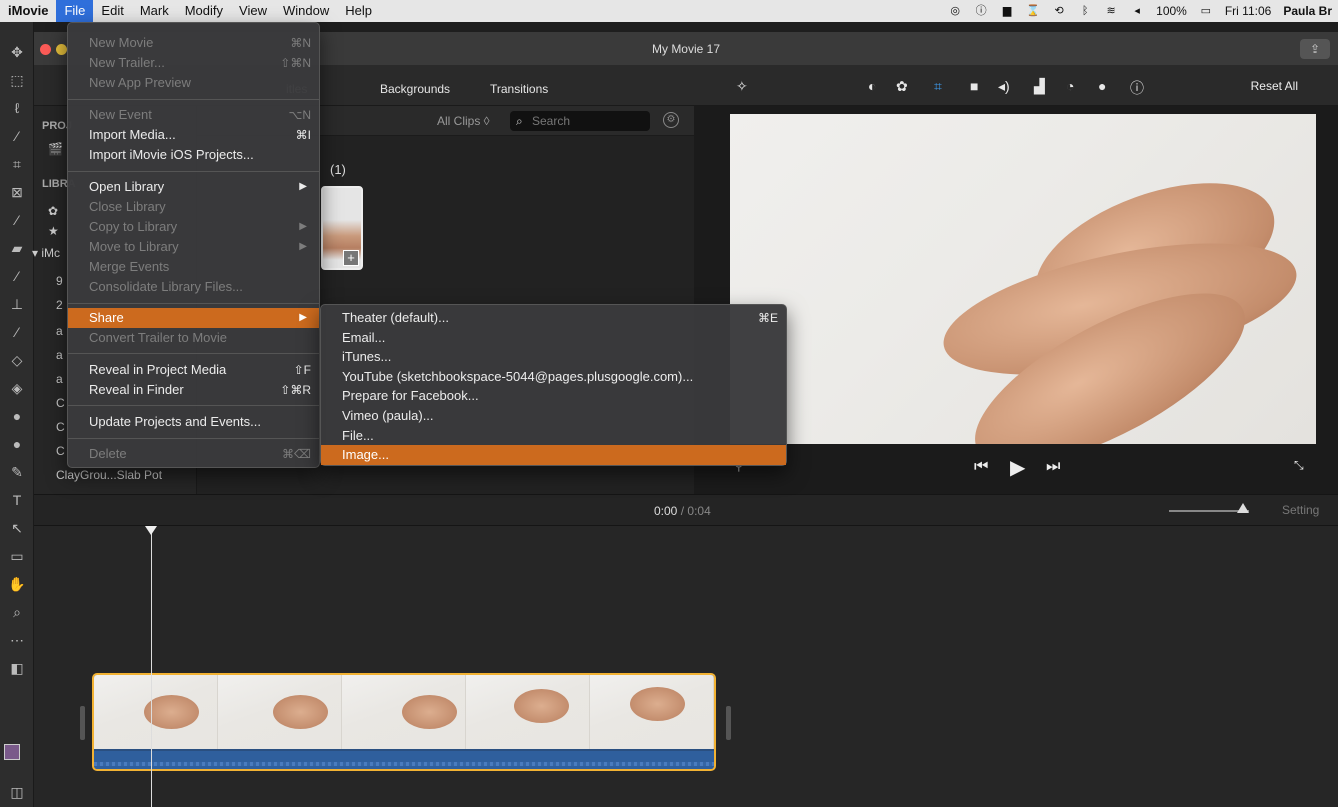 This screenshot has height=807, width=1338. I want to click on enhance-wand-icon: ✧, so click(742, 86).